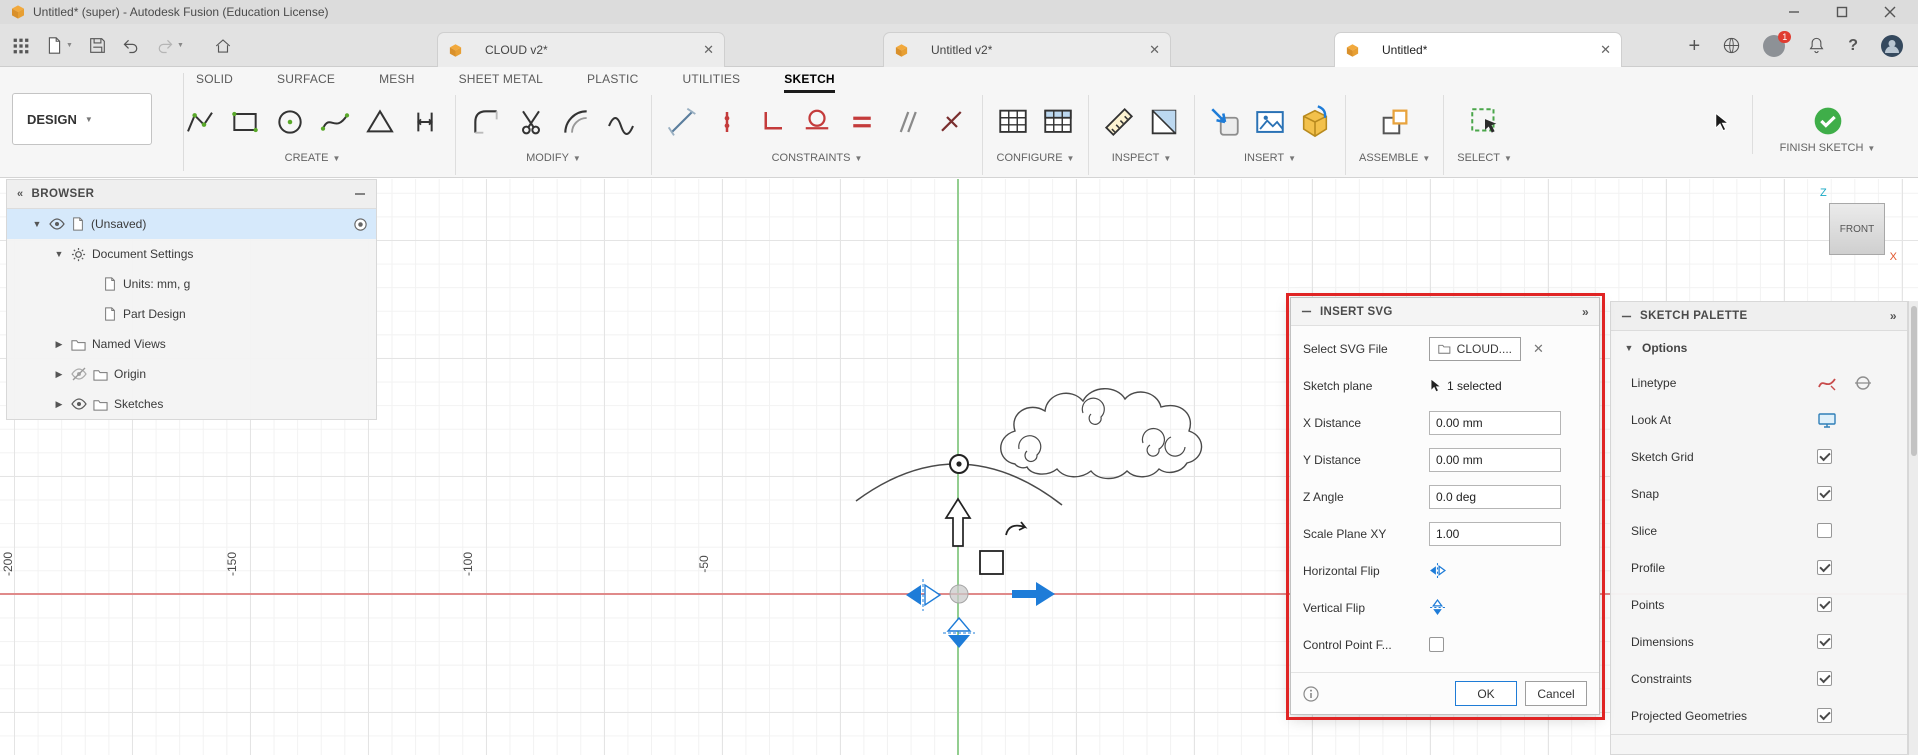 This screenshot has height=755, width=1918. What do you see at coordinates (1893, 316) in the screenshot?
I see `palette-expand-icon: »` at bounding box center [1893, 316].